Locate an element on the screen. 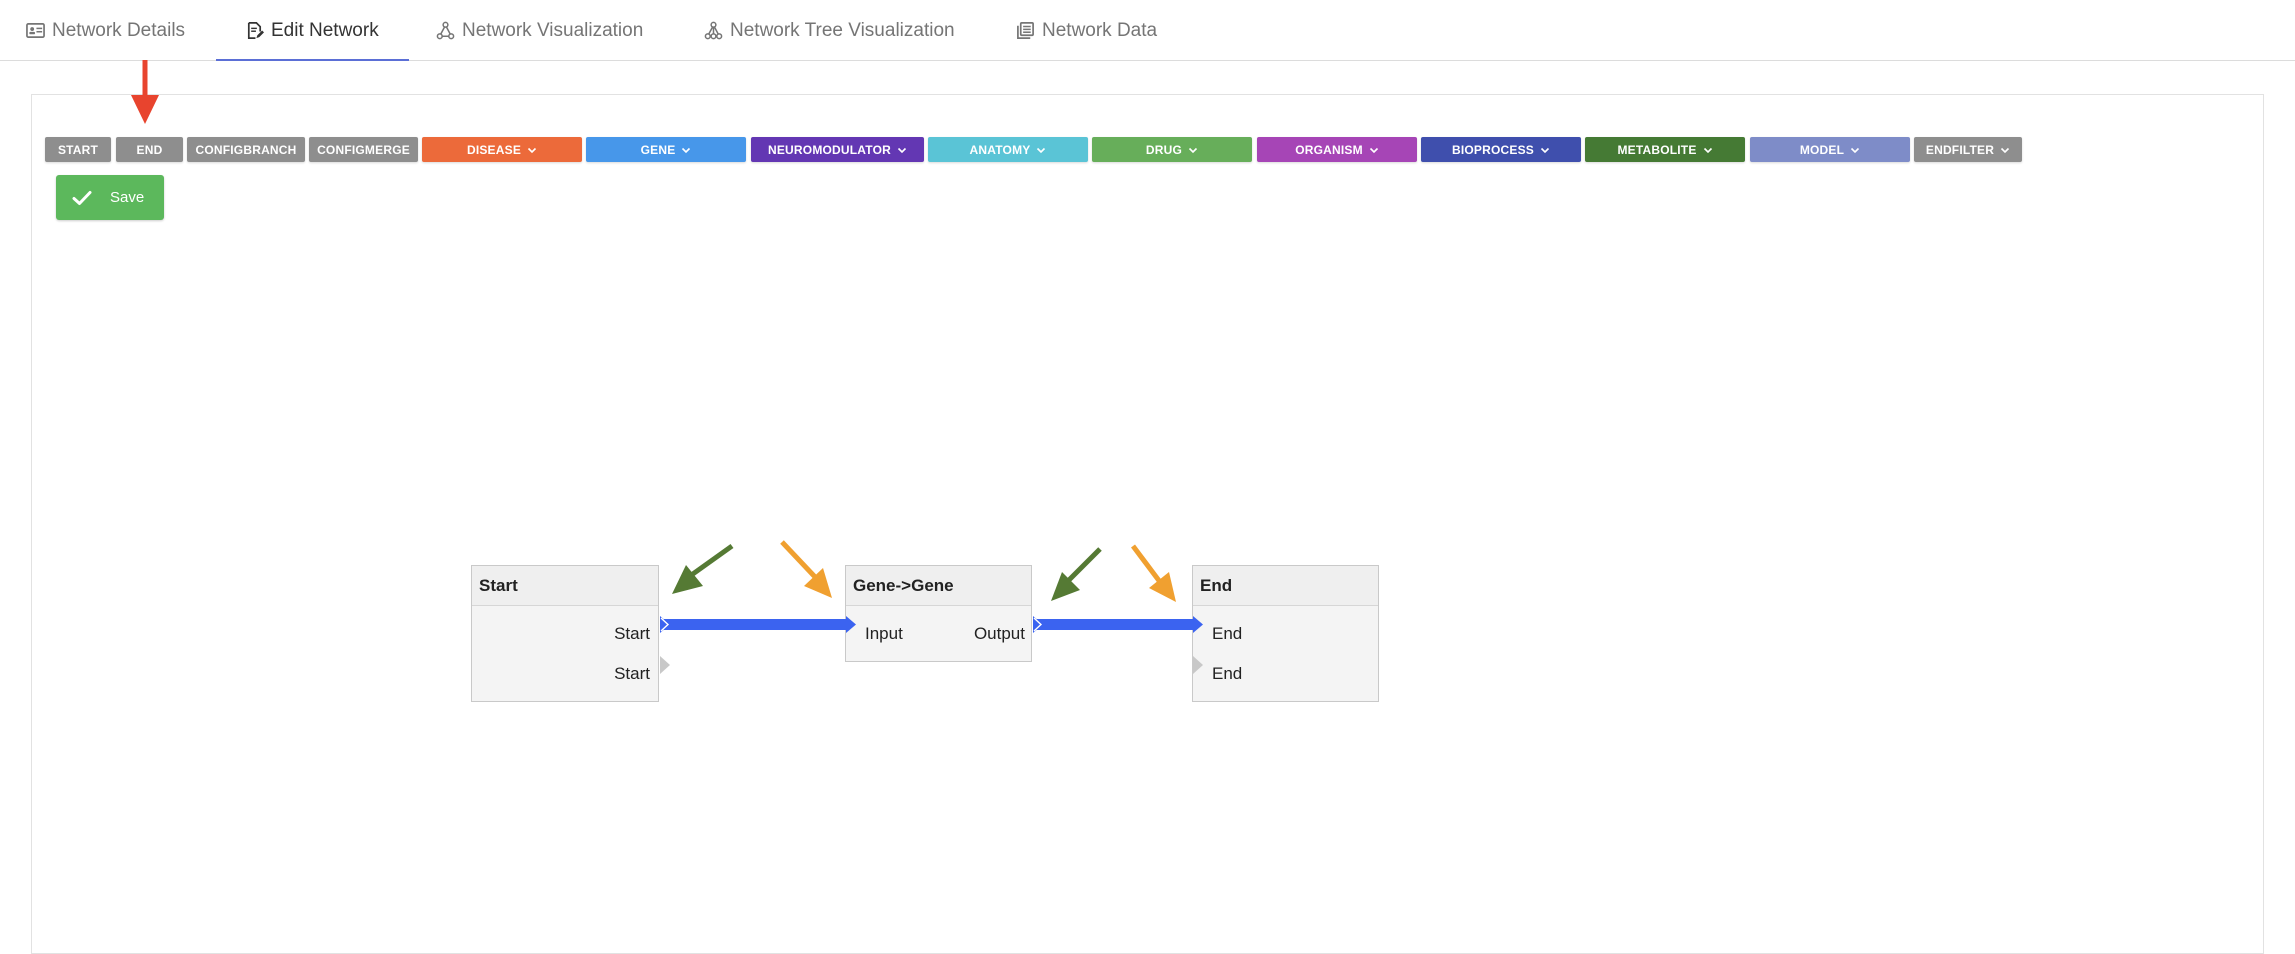 This screenshot has width=2295, height=954. toolbar-metabolite-dropdown: METABOLITE is located at coordinates (1665, 149).